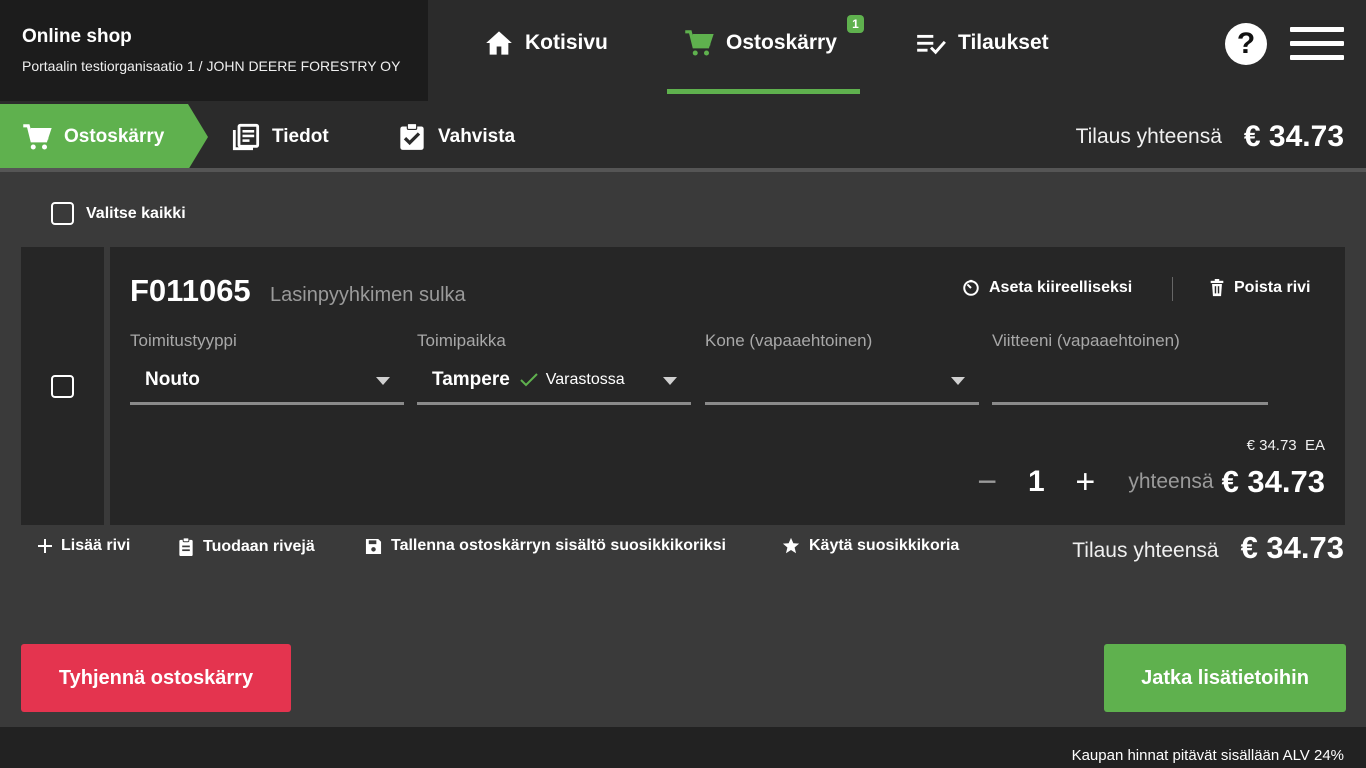  What do you see at coordinates (499, 43) in the screenshot?
I see `home-icon` at bounding box center [499, 43].